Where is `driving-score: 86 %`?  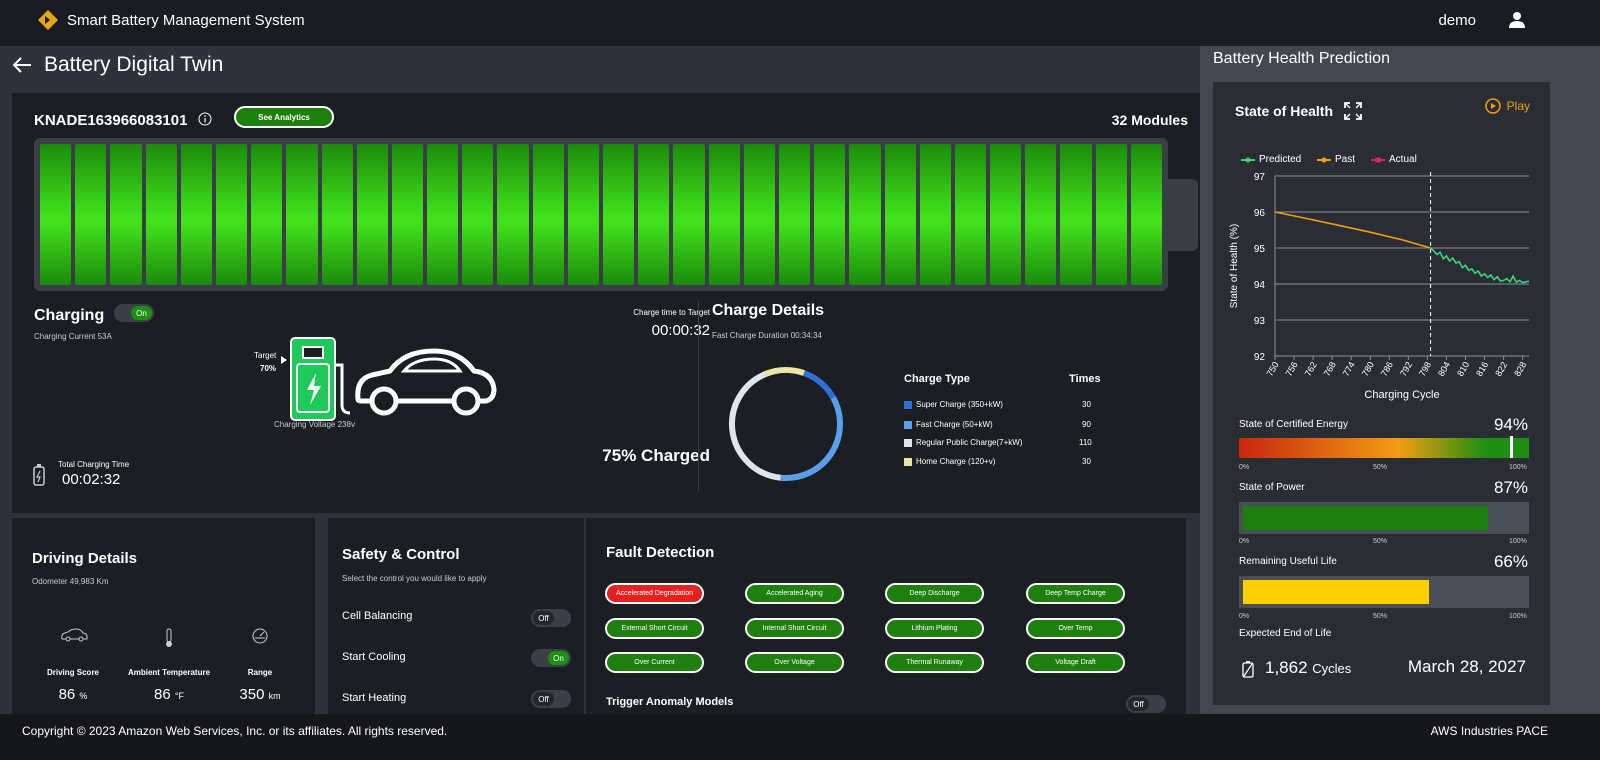
driving-score: 86 % is located at coordinates (73, 694).